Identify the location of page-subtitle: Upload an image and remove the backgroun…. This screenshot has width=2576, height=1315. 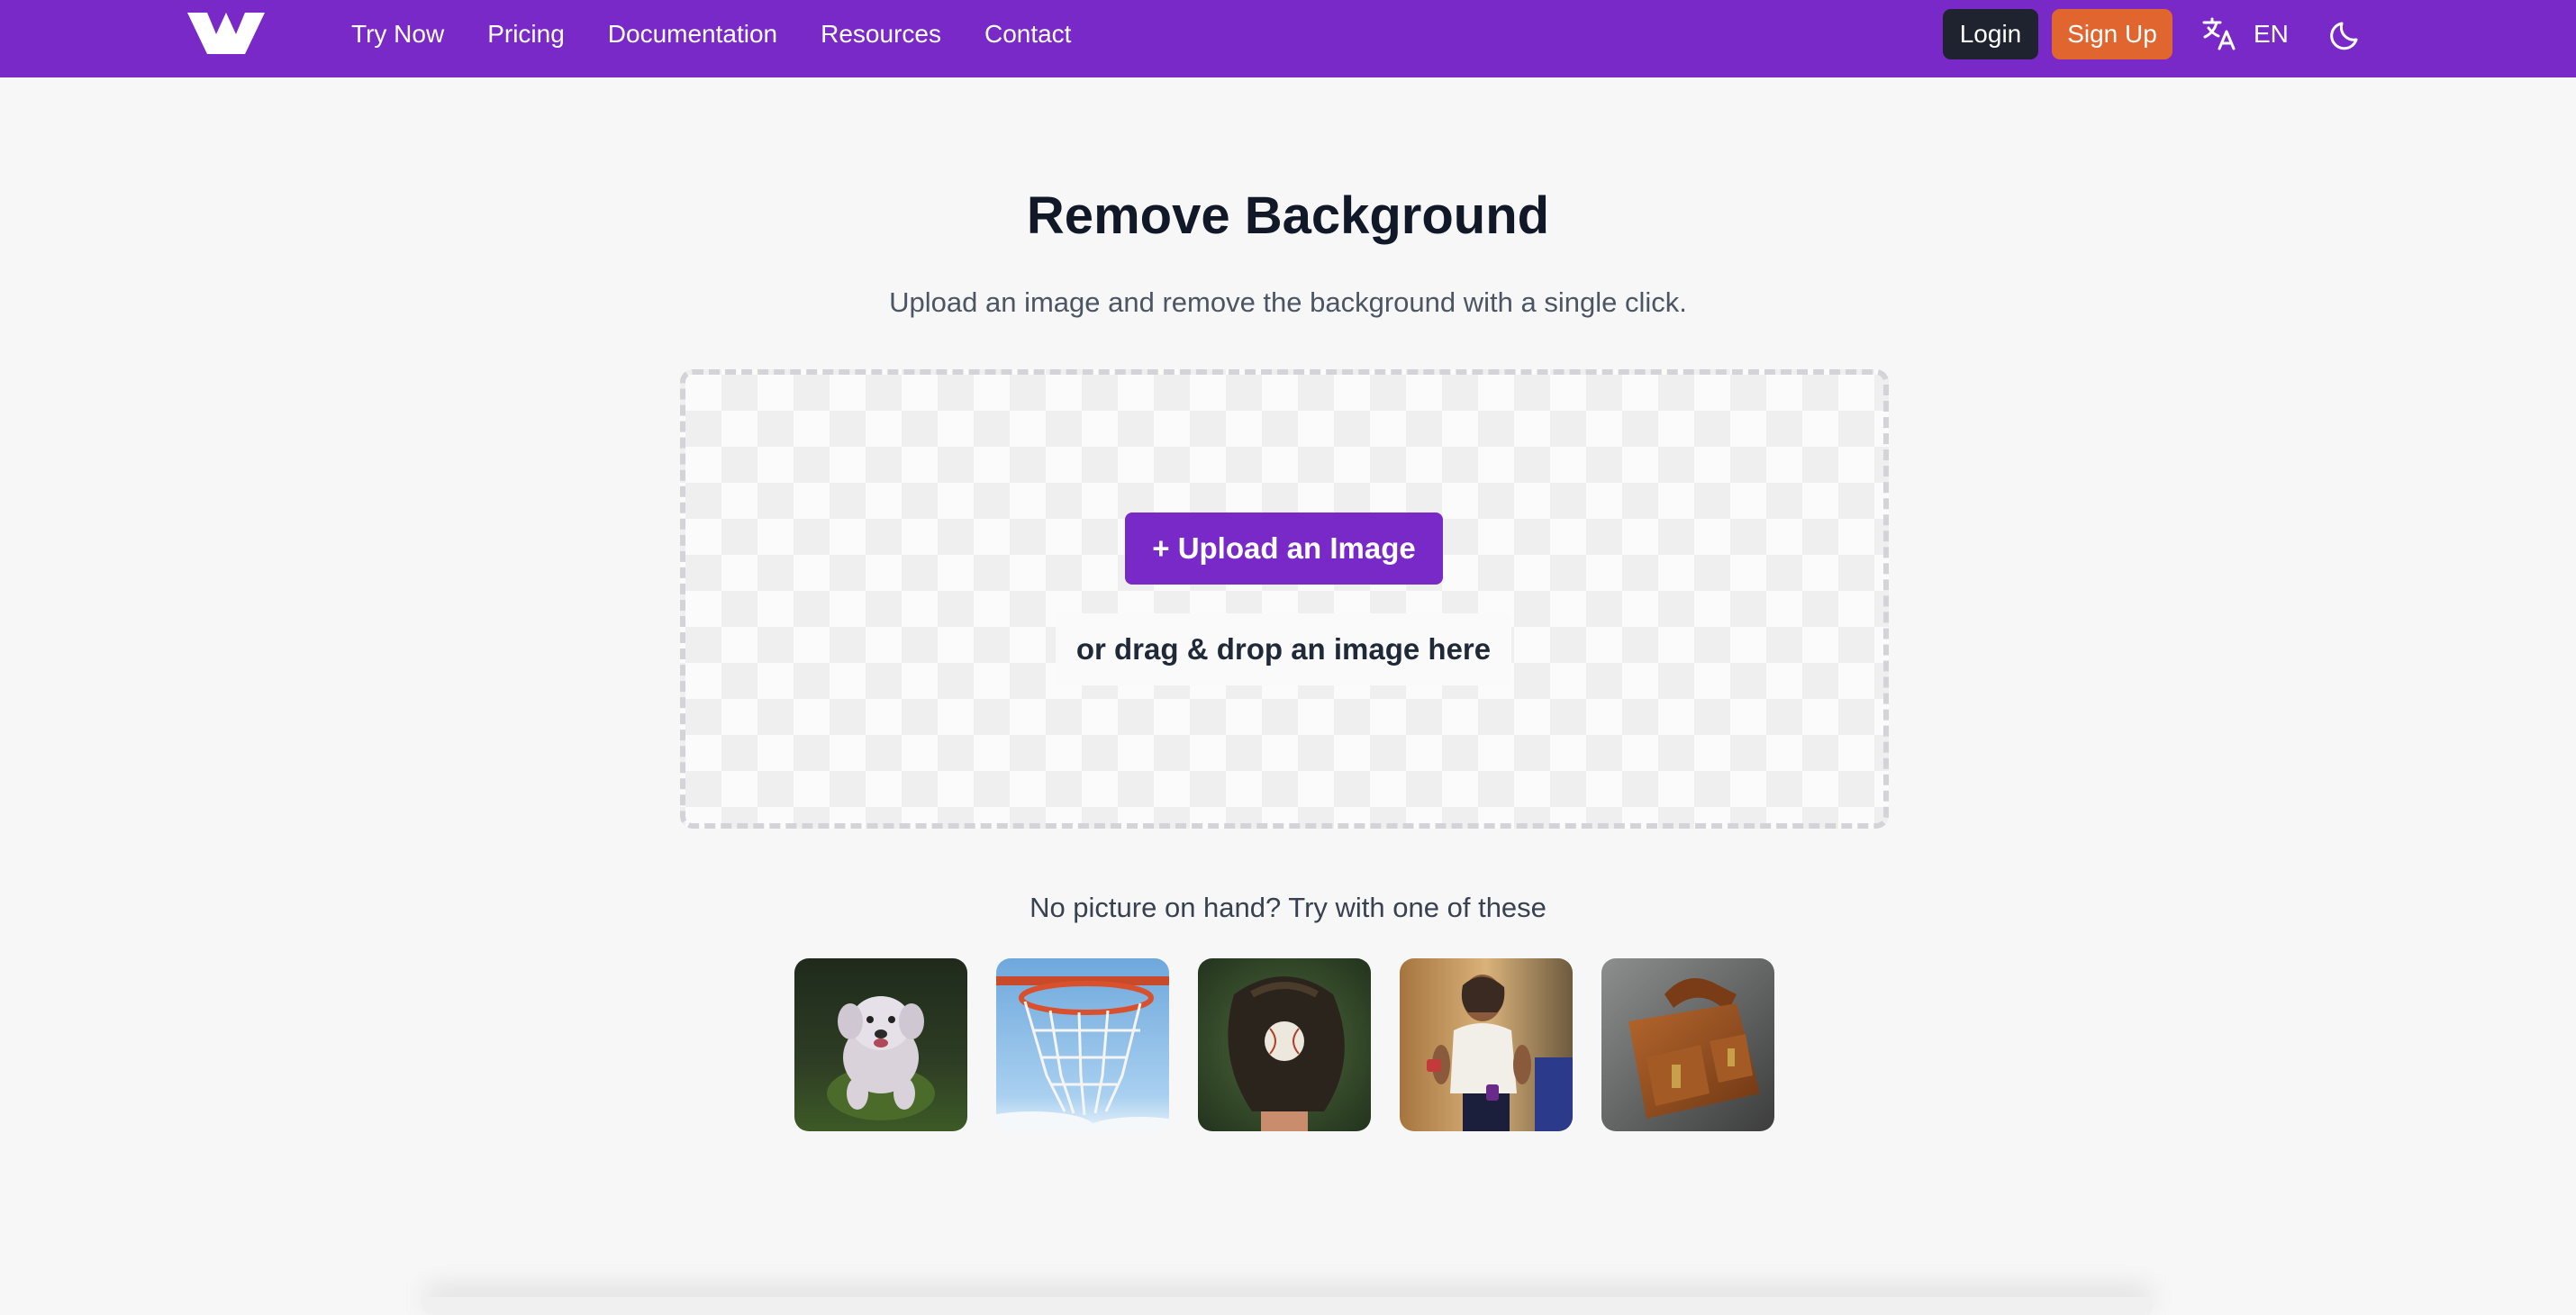
(1288, 302).